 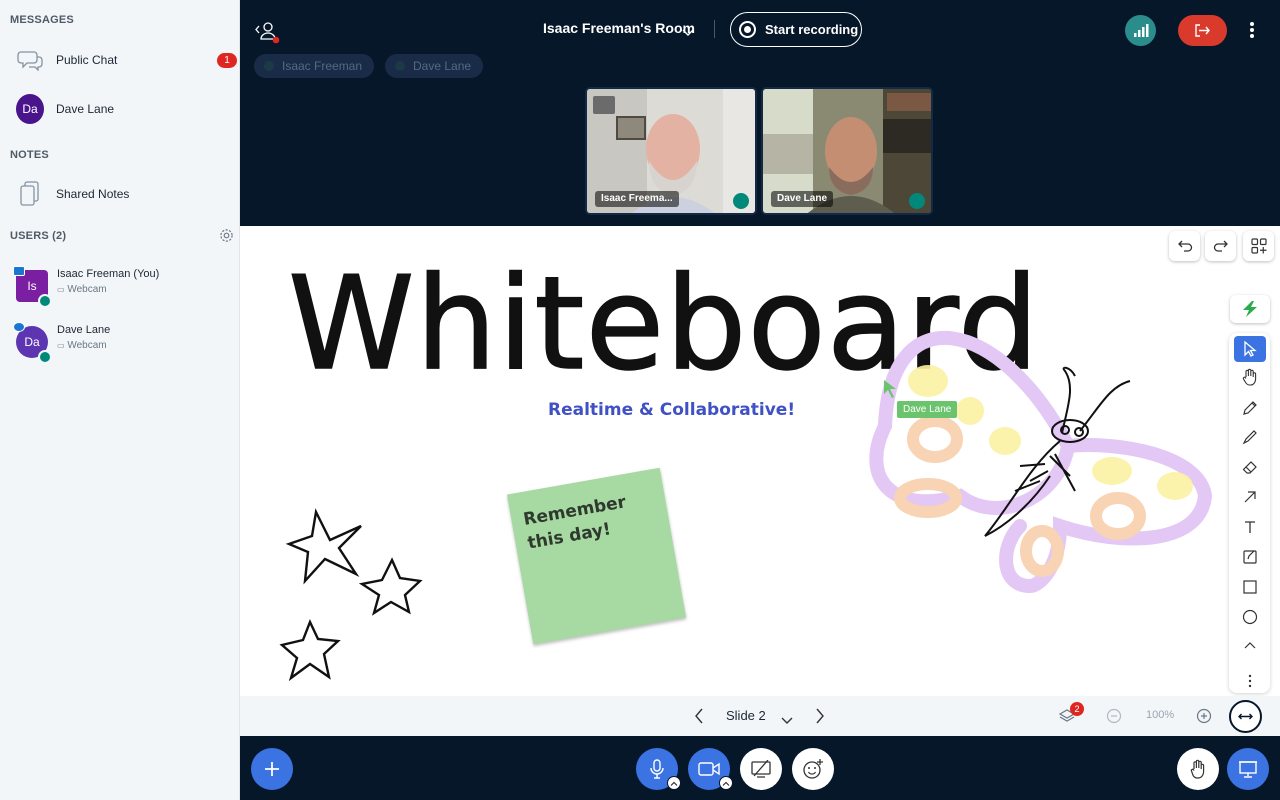 I want to click on raise-hand-button, so click(x=1198, y=769).